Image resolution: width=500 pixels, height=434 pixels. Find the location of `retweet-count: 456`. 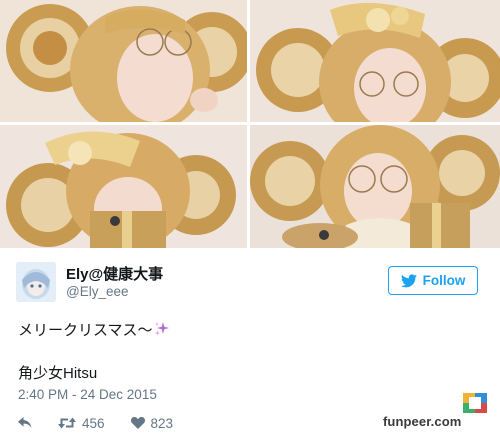

retweet-count: 456 is located at coordinates (93, 423).